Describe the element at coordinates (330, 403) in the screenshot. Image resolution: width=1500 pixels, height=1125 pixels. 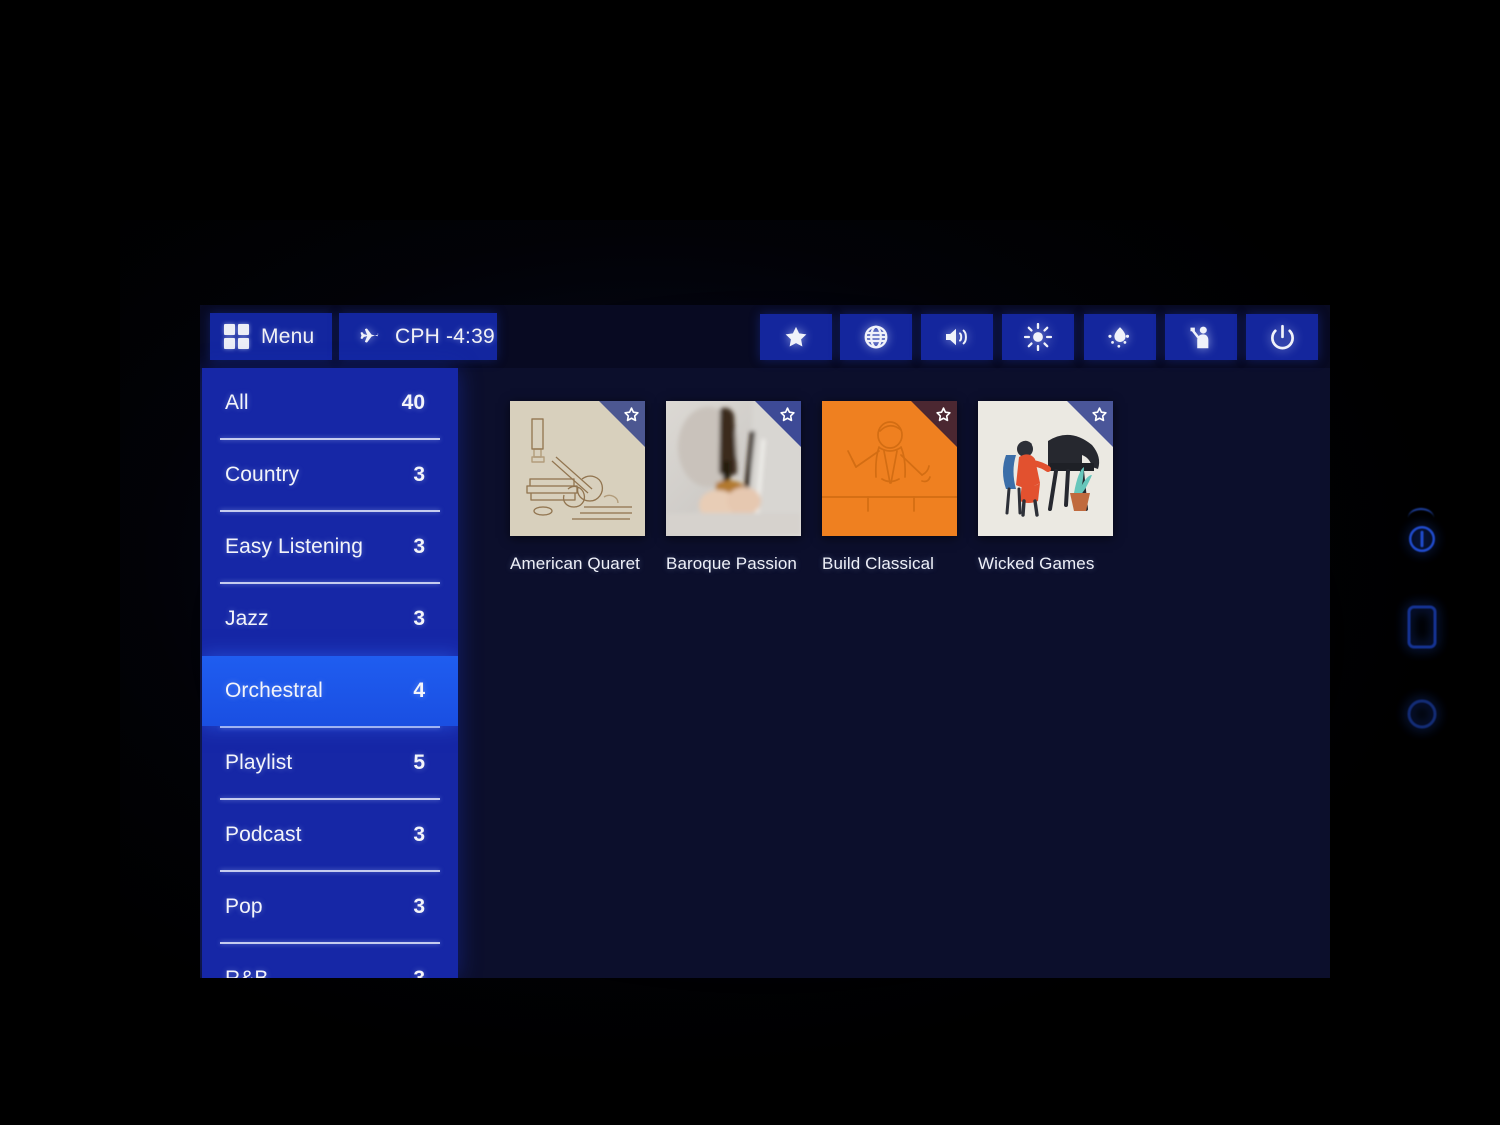
I see `sidebar-item-all: All 40` at that location.